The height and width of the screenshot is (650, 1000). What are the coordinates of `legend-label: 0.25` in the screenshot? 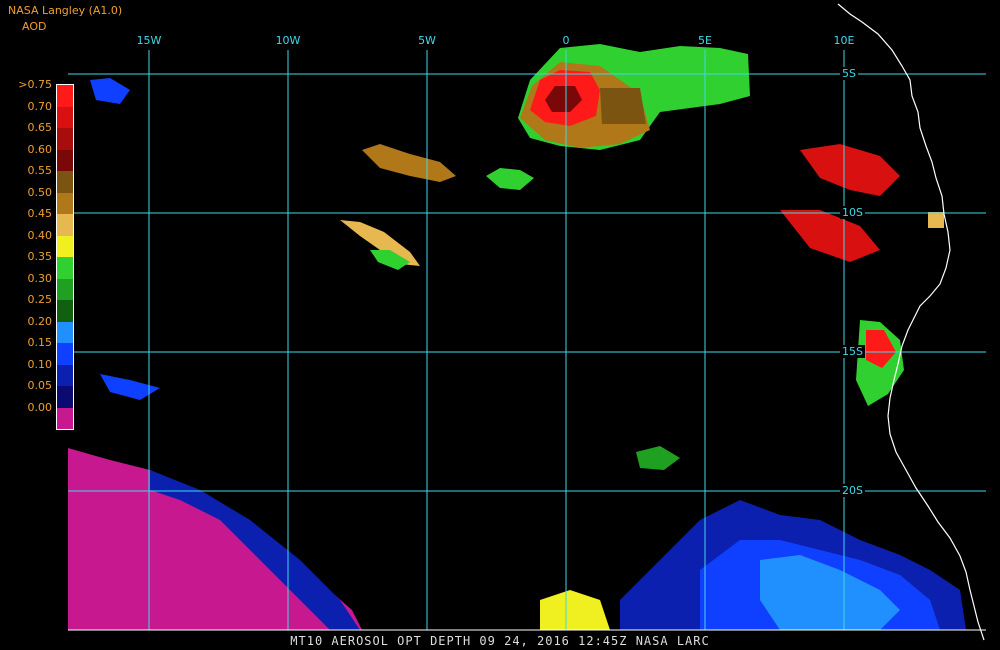 It's located at (40, 299).